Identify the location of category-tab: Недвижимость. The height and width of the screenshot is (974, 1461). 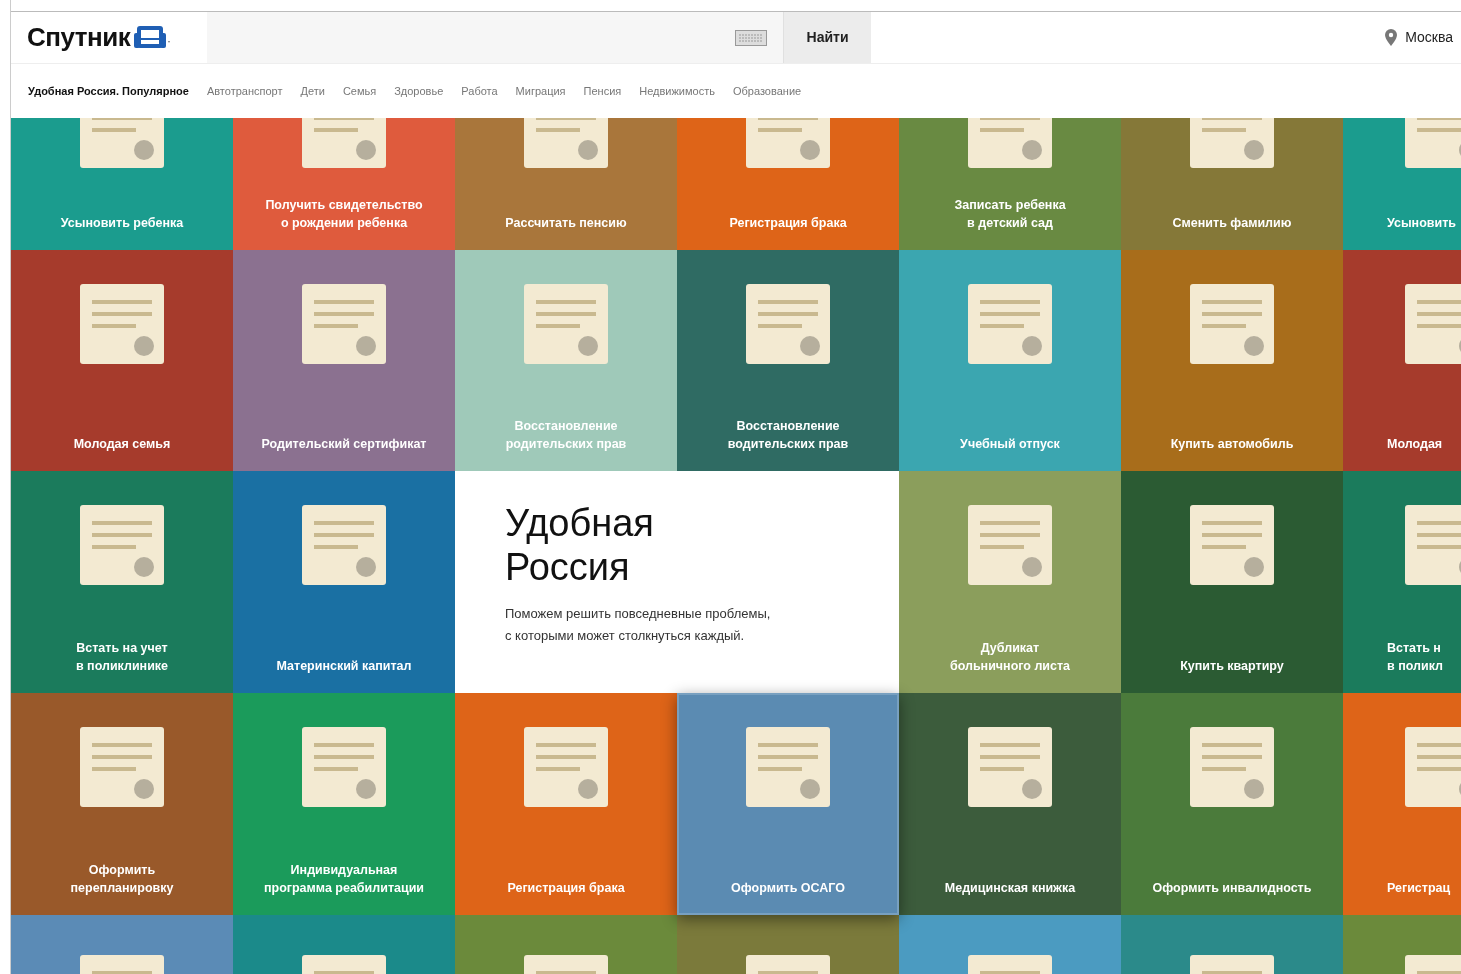
(677, 91).